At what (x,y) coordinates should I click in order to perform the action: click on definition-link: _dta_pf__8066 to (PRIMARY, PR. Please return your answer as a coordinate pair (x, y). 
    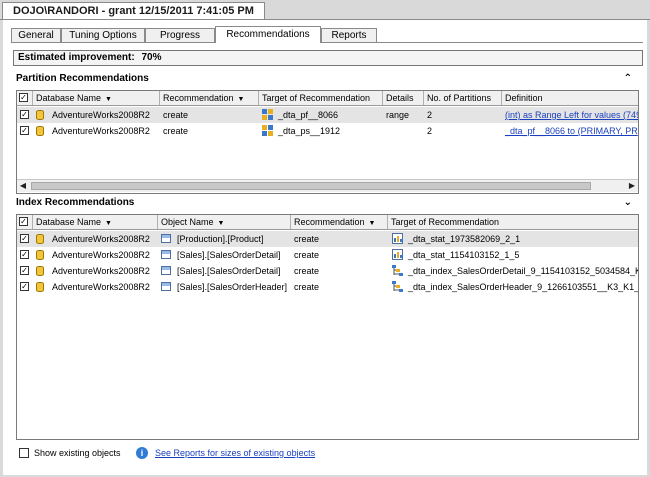
    Looking at the image, I should click on (570, 131).